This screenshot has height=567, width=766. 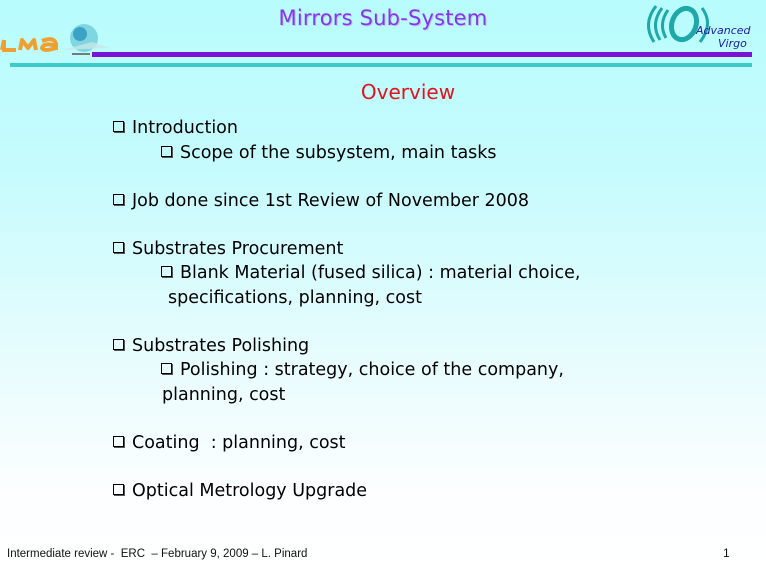 I want to click on advanced-virgo-line2: Virgo, so click(x=732, y=43).